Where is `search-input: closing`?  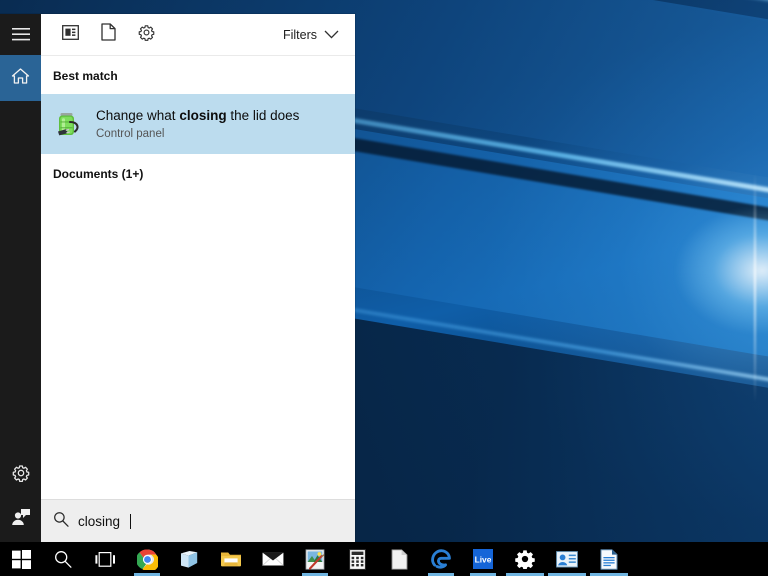 search-input: closing is located at coordinates (198, 520).